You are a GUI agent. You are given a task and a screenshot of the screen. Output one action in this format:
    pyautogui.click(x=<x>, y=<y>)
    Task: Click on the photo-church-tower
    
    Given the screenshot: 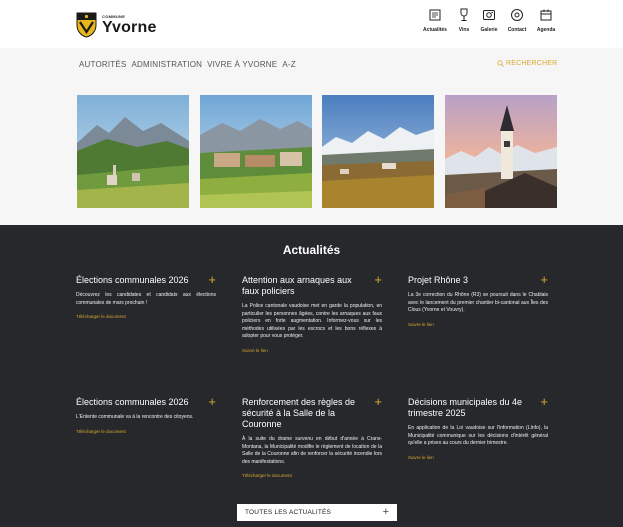 What is the action you would take?
    pyautogui.click(x=501, y=151)
    